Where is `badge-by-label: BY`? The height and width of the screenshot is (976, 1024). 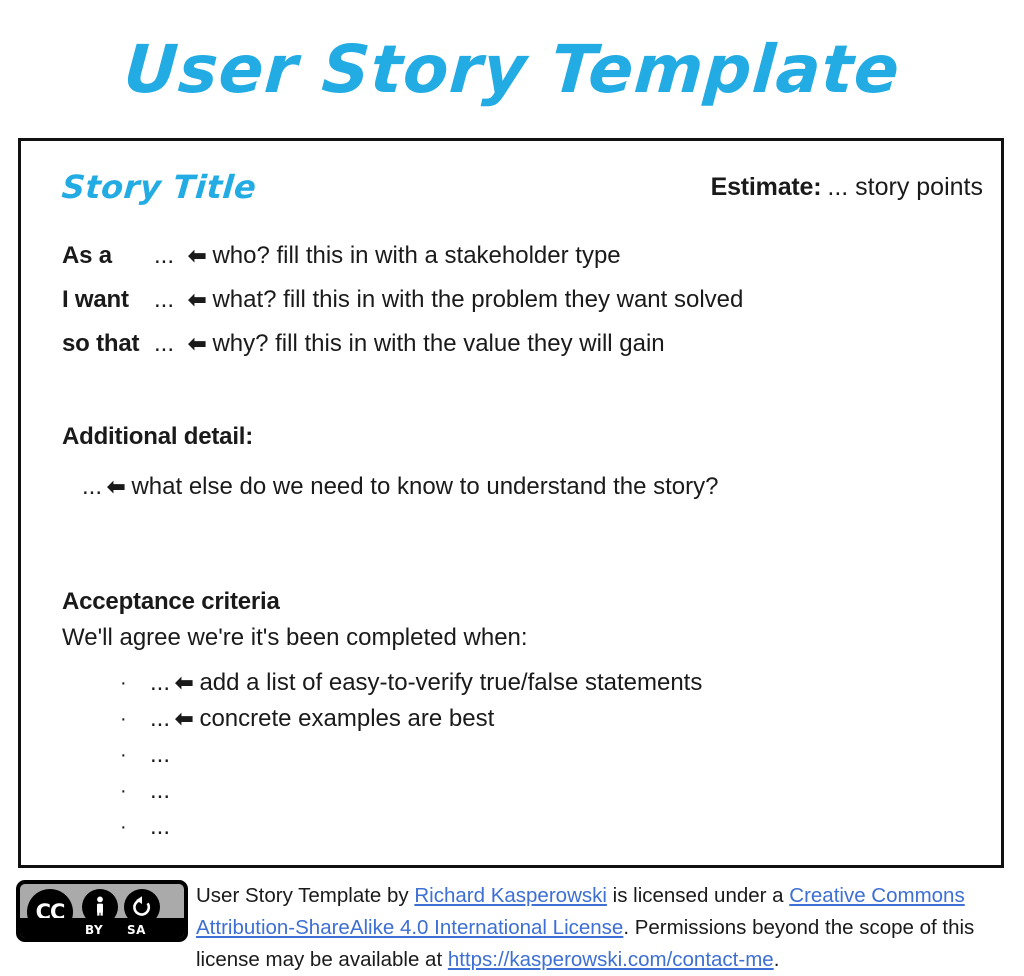
badge-by-label: BY is located at coordinates (94, 930).